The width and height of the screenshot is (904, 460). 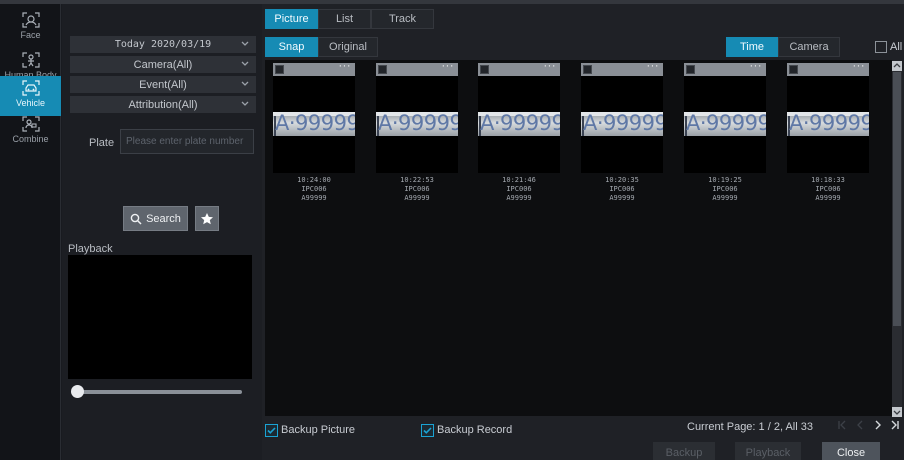 What do you see at coordinates (897, 66) in the screenshot?
I see `scroll-up-button` at bounding box center [897, 66].